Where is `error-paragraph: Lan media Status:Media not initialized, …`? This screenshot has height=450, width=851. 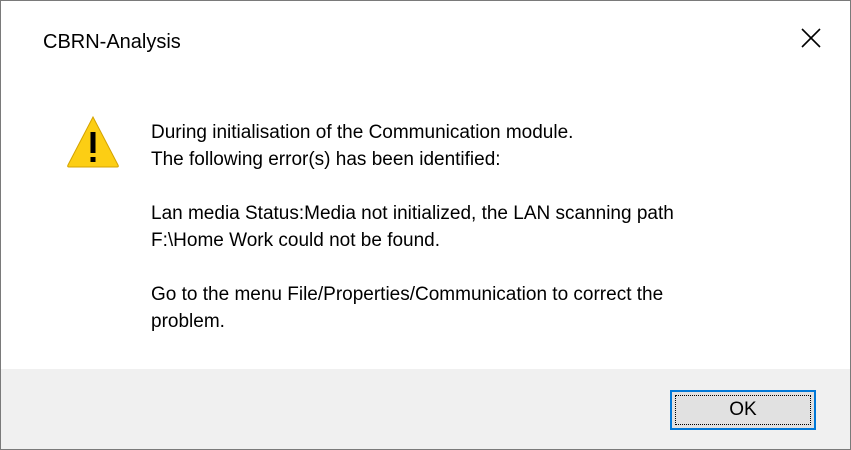 error-paragraph: Lan media Status:Media not initialized, … is located at coordinates (481, 227).